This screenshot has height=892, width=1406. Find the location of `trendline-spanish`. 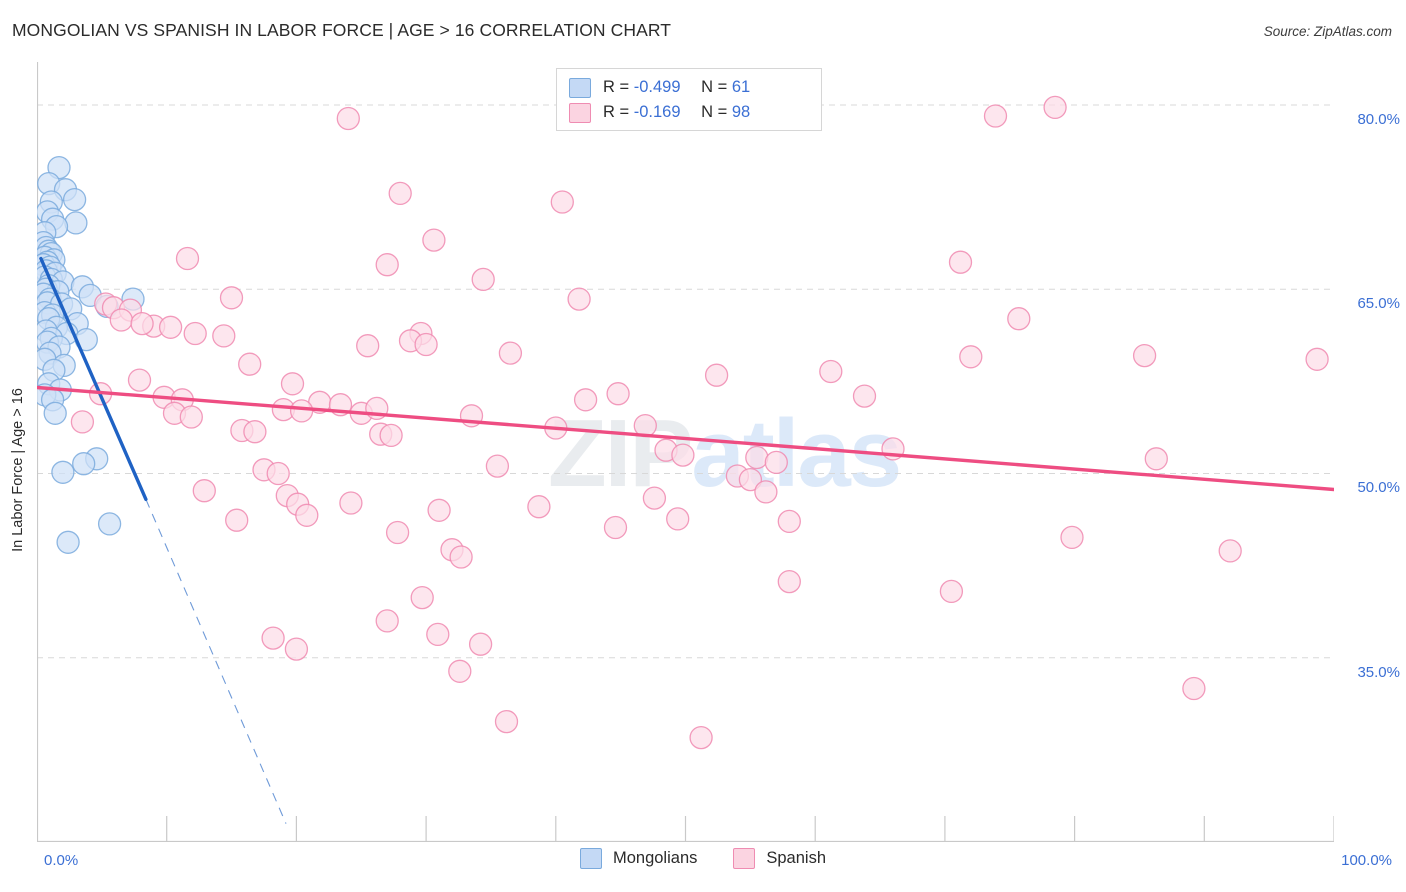

trendline-spanish is located at coordinates (685, 438).